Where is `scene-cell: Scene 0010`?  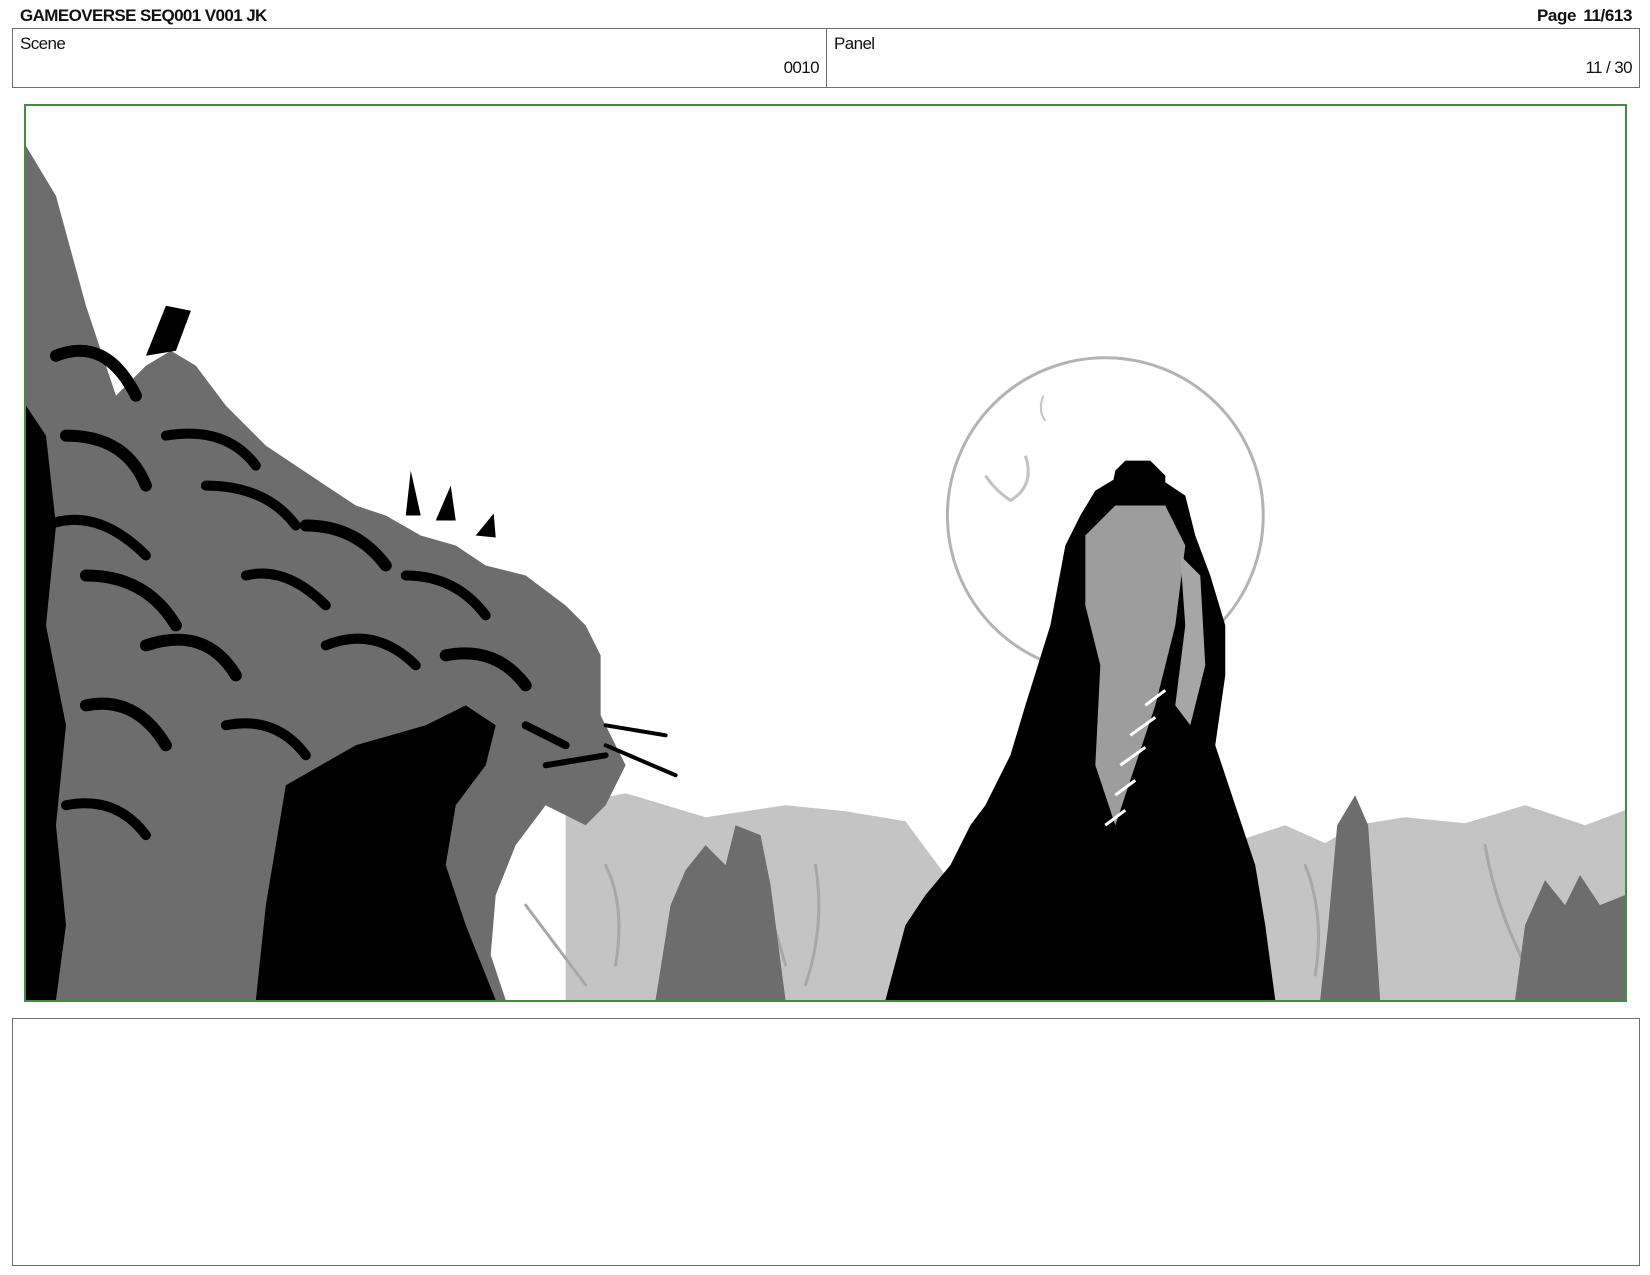
scene-cell: Scene 0010 is located at coordinates (420, 58).